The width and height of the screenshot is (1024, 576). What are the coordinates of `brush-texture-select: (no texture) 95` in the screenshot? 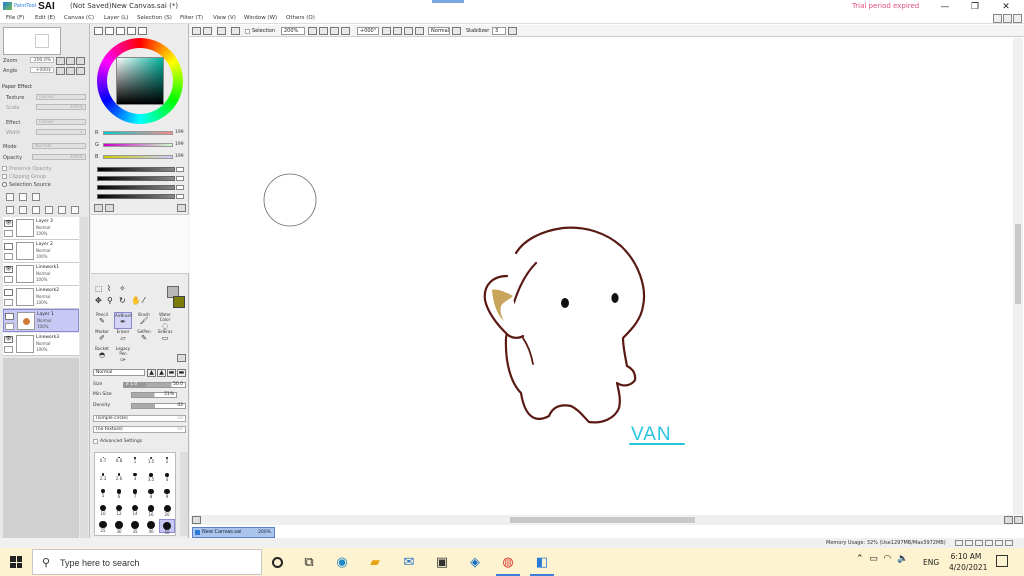 It's located at (139, 429).